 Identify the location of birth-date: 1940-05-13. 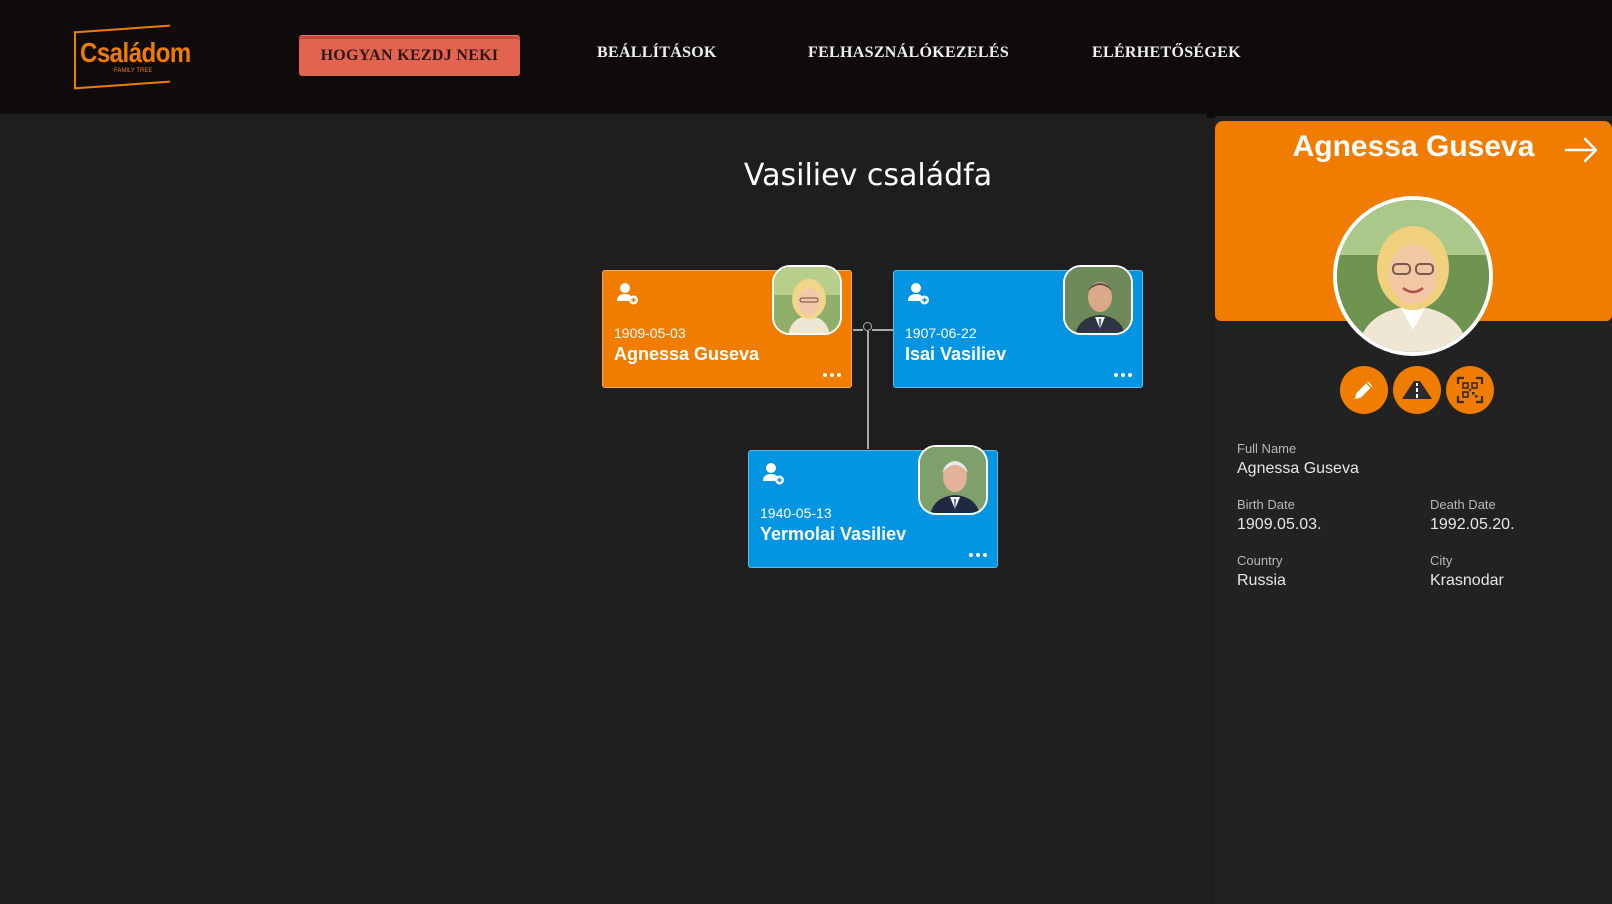
(796, 513).